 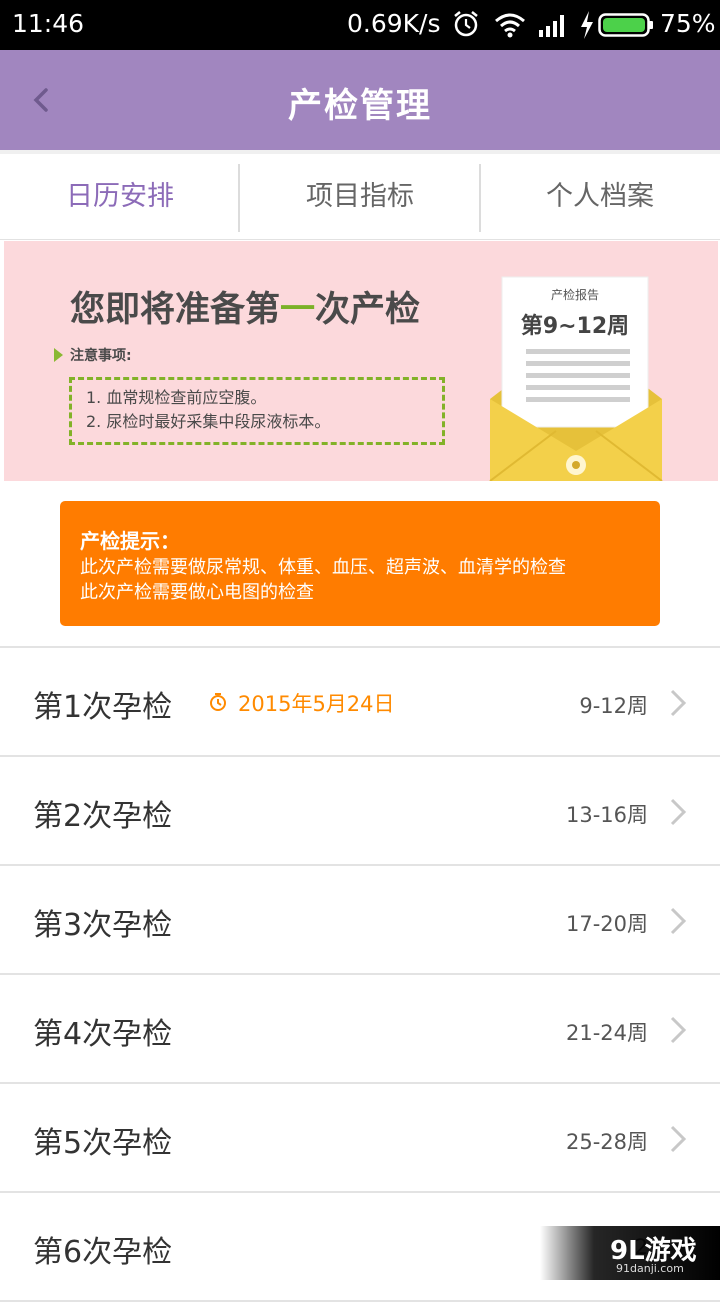 What do you see at coordinates (360, 1029) in the screenshot?
I see `checkup-row-4: 第4次孕检 21-24周` at bounding box center [360, 1029].